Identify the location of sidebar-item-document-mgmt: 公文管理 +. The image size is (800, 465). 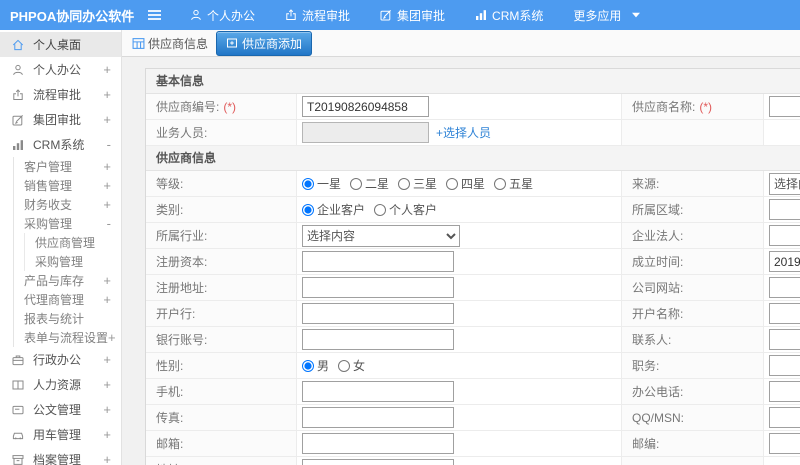
(60, 409).